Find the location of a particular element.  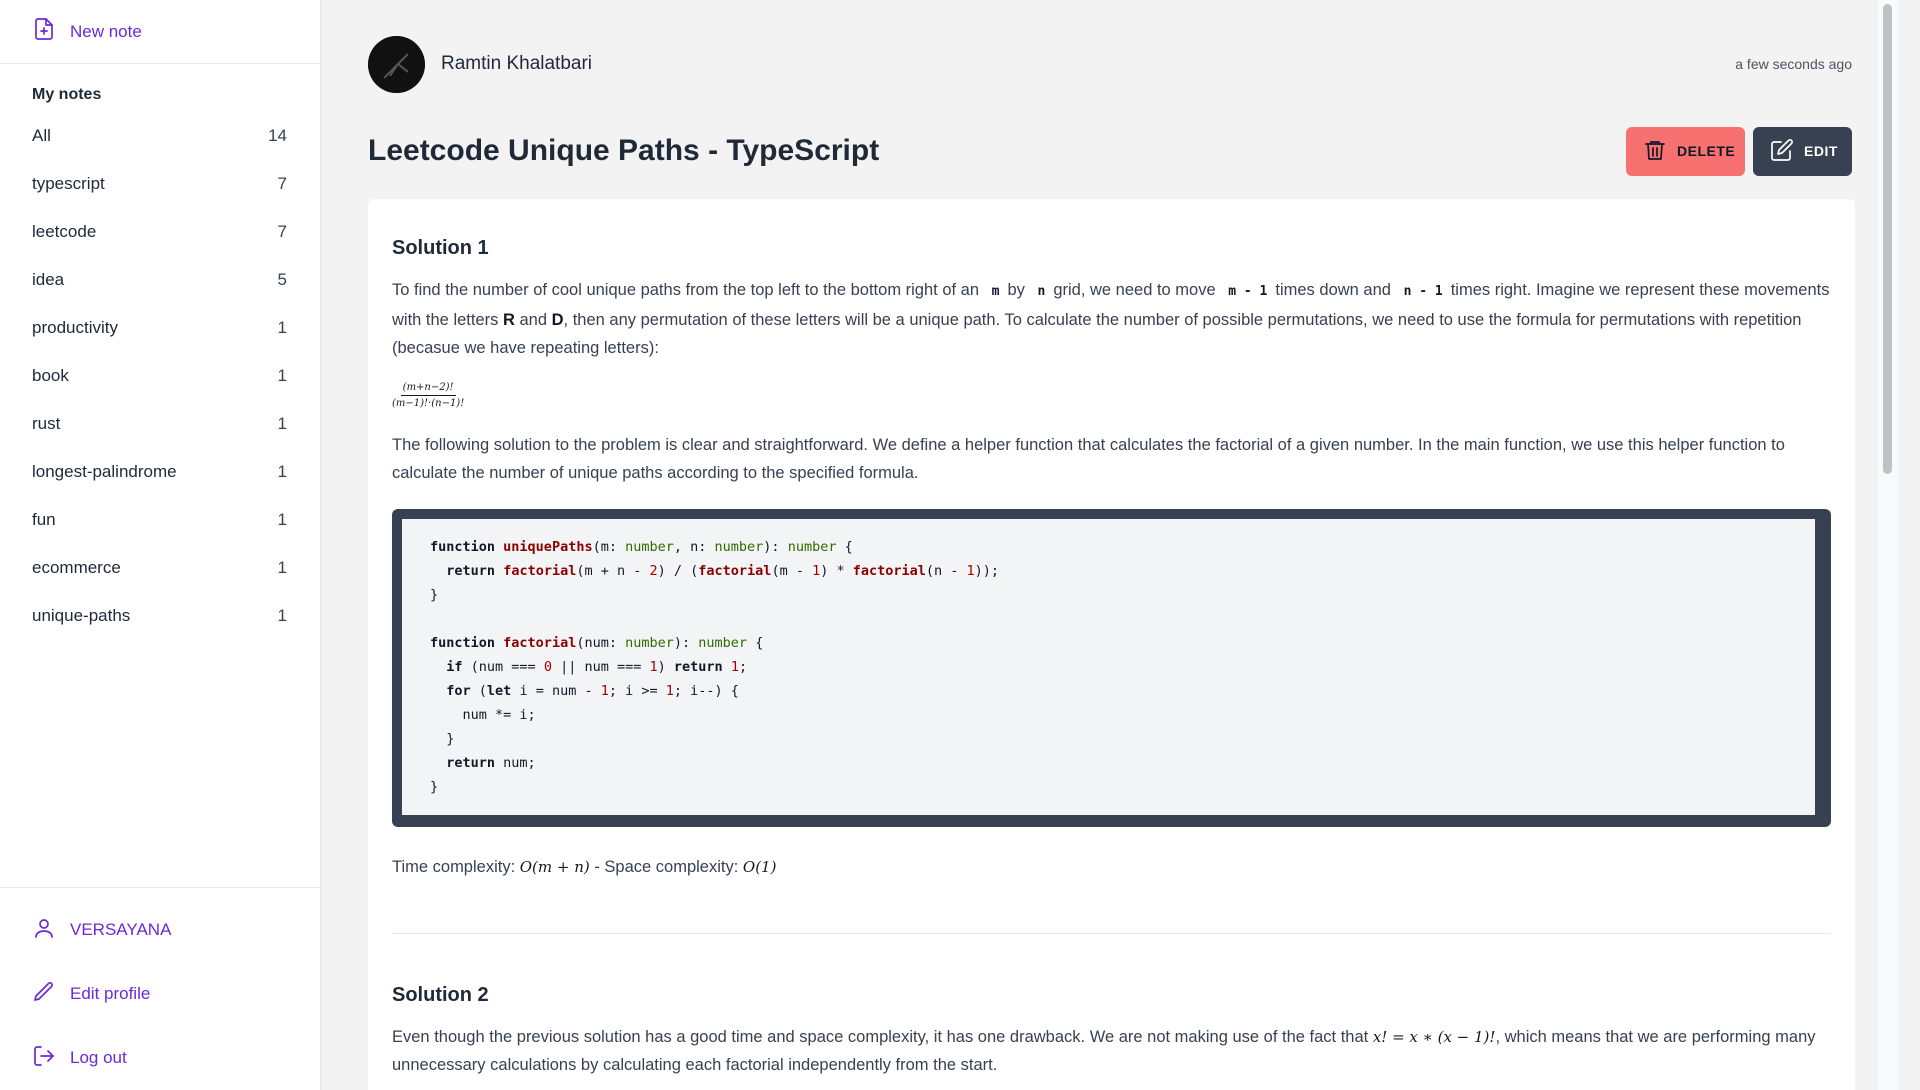

my-notes-heading: My notes is located at coordinates (67, 94).